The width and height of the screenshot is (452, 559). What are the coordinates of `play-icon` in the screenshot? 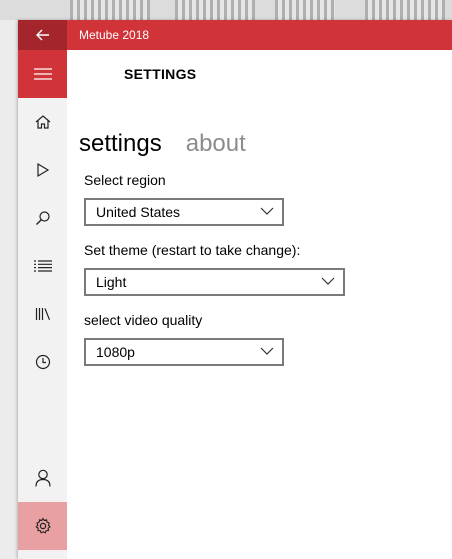 It's located at (42, 170).